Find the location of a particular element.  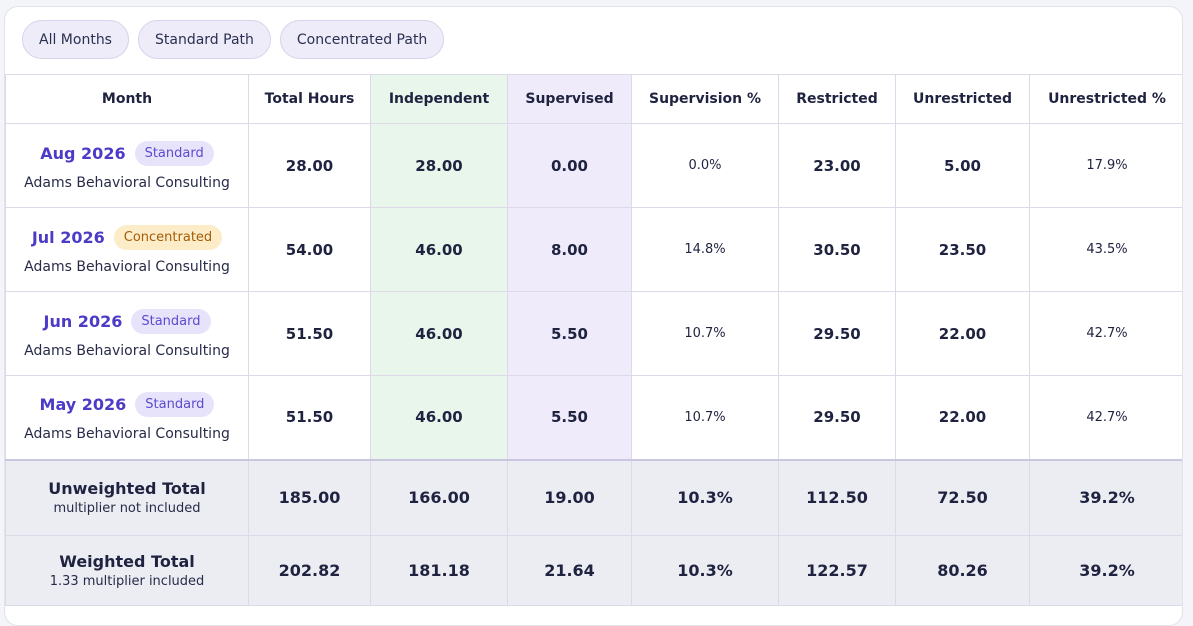

supervised-cell: 21.64 is located at coordinates (569, 570).